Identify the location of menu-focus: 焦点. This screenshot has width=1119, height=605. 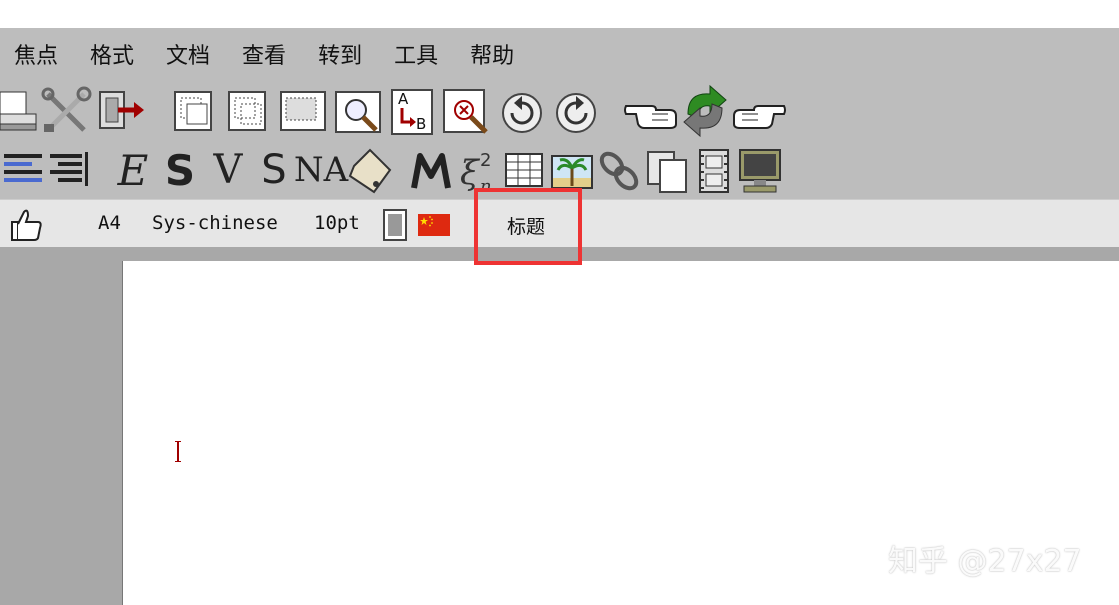
(36, 54).